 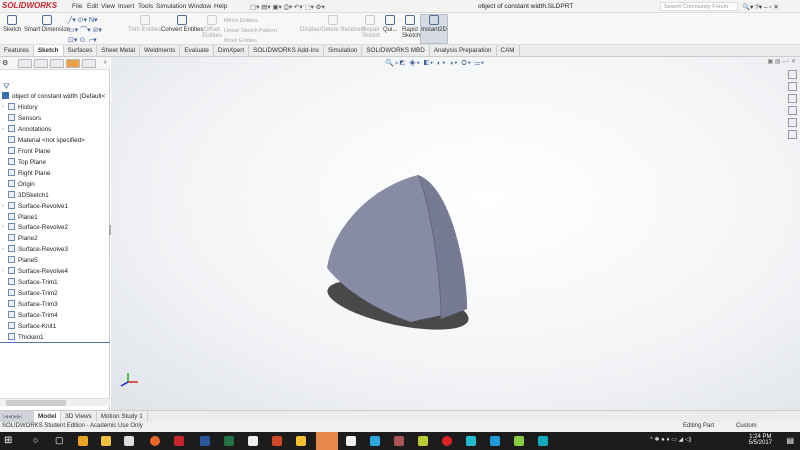 What do you see at coordinates (29, 173) in the screenshot?
I see `tree-item: Right Plane` at bounding box center [29, 173].